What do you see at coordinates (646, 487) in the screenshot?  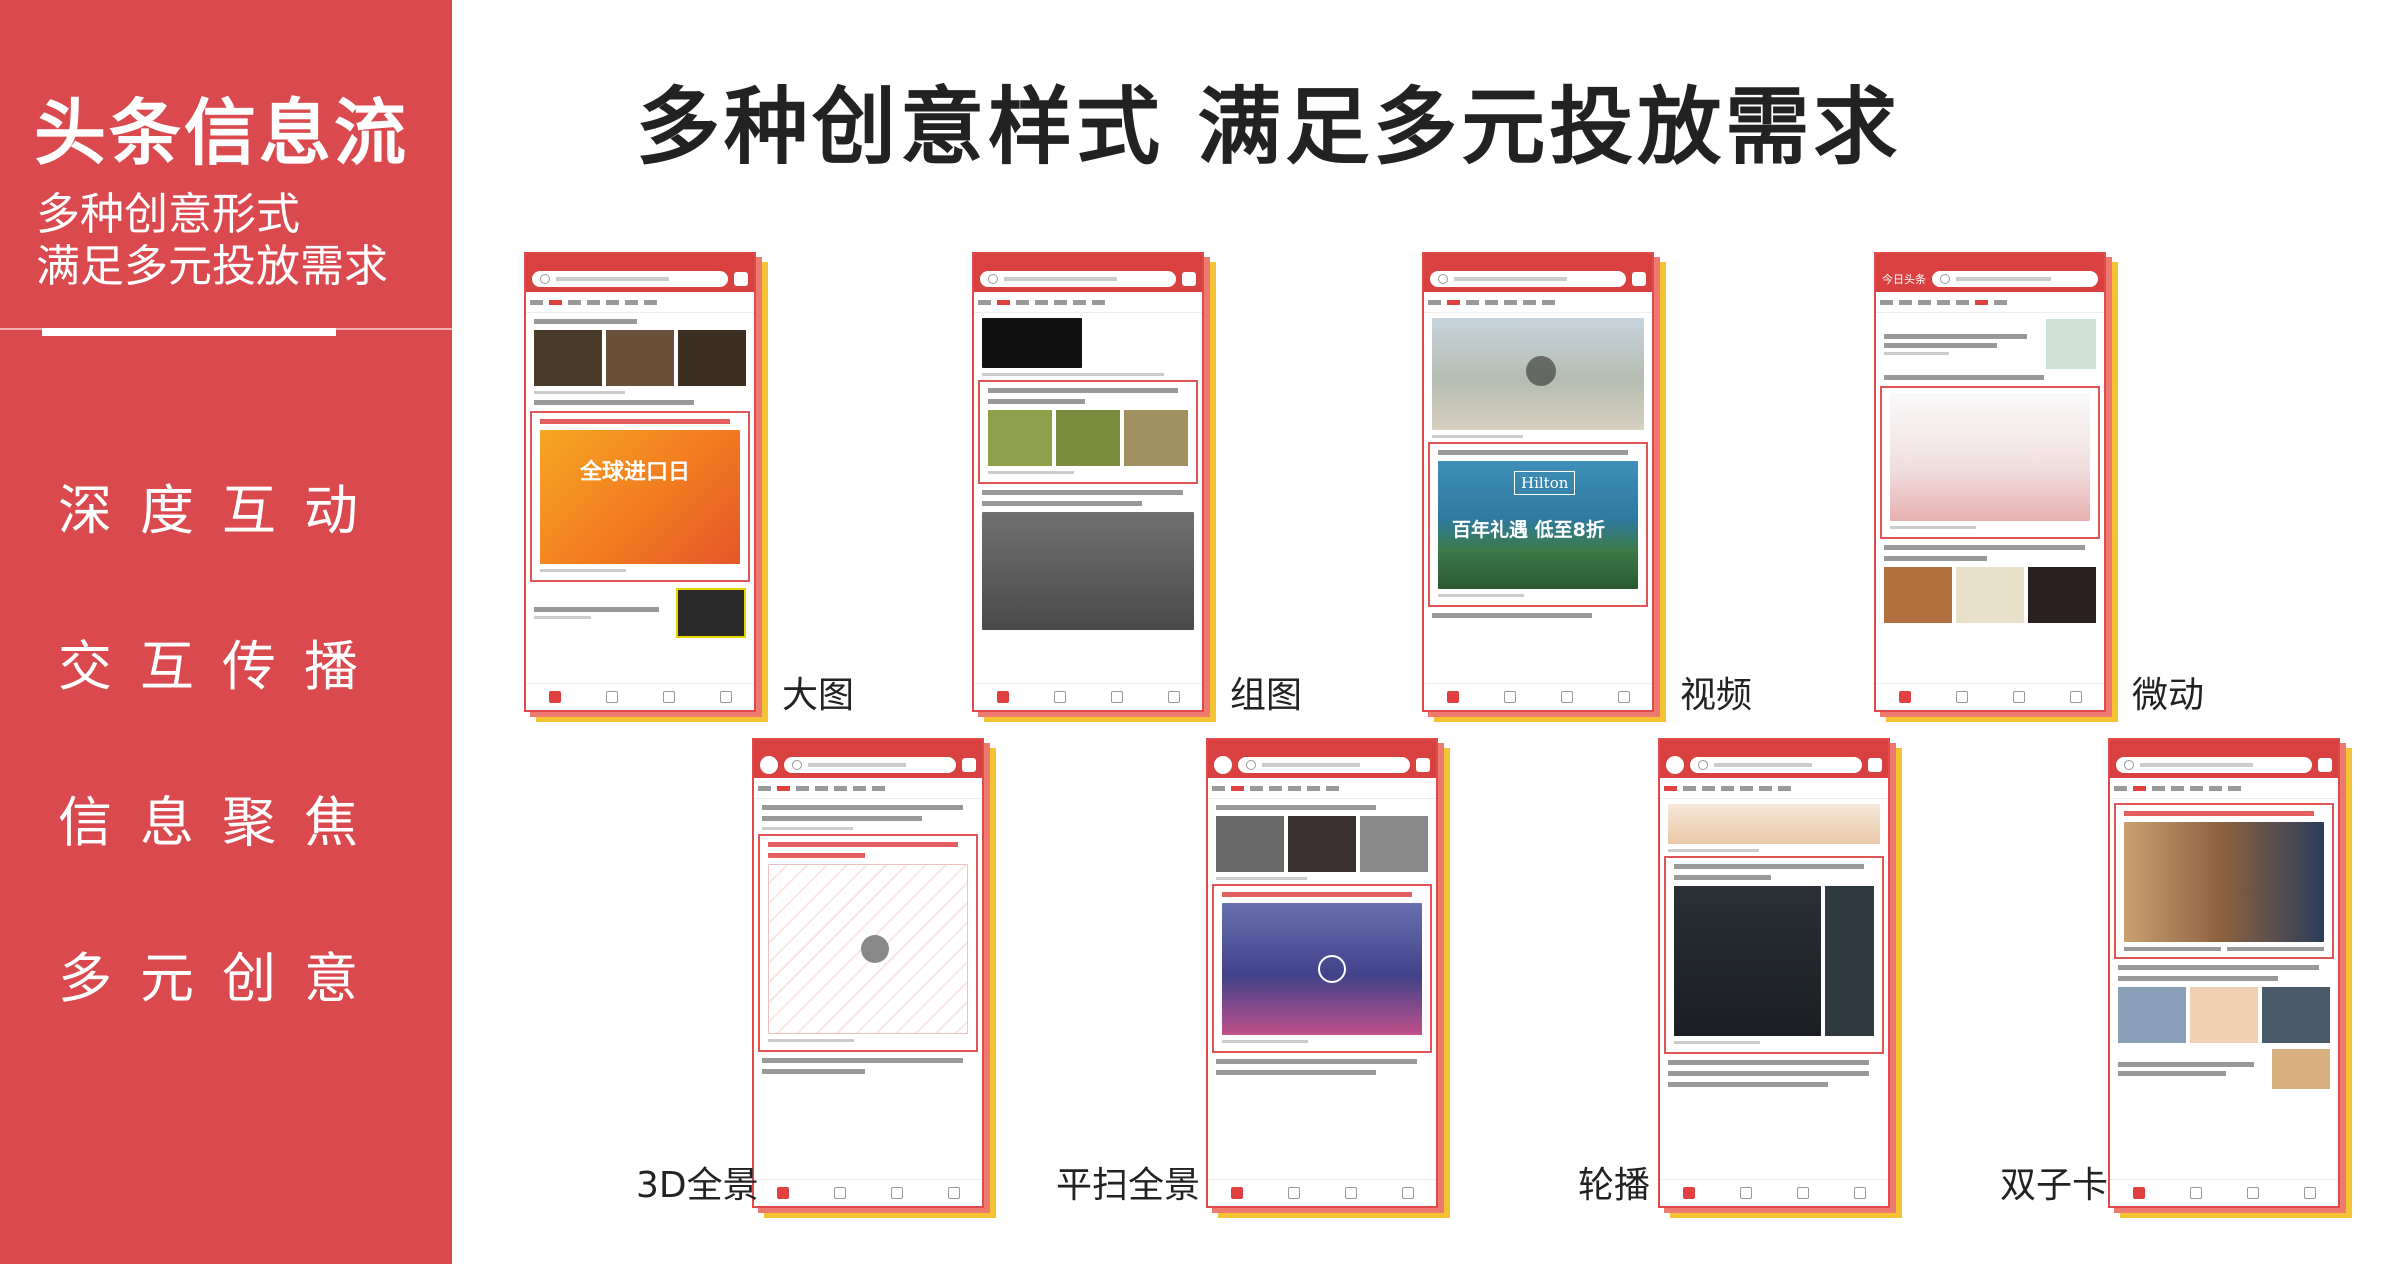 I see `mockup-large-image: 全球进口日` at bounding box center [646, 487].